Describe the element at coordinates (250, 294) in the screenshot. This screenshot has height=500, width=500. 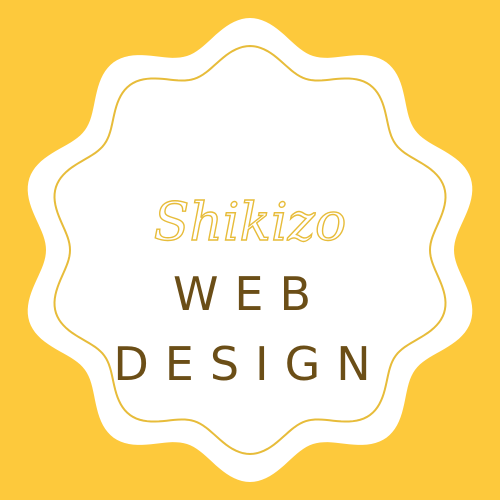
I see `word-web: WEB` at that location.